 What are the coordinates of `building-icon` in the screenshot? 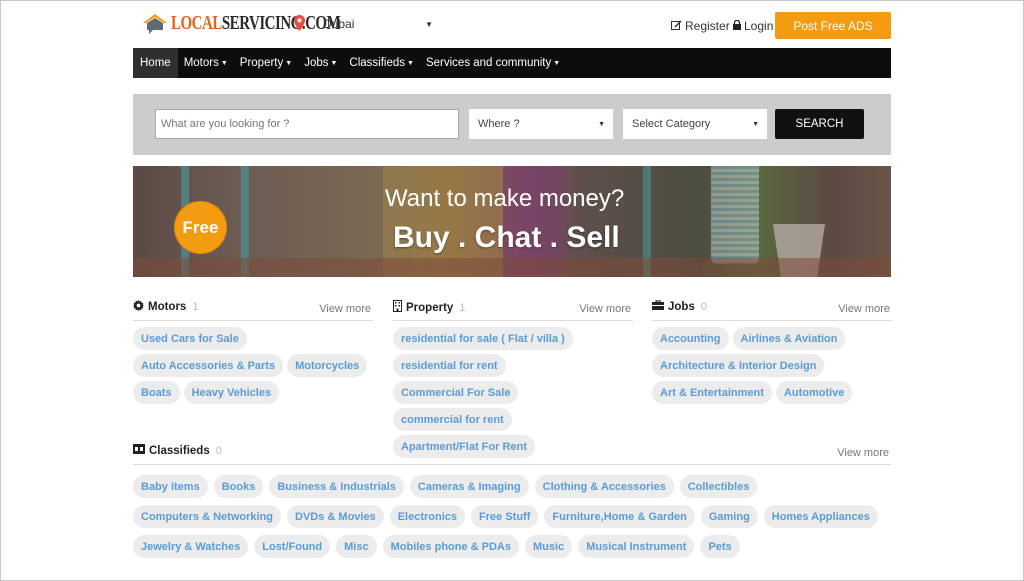 It's located at (397, 307).